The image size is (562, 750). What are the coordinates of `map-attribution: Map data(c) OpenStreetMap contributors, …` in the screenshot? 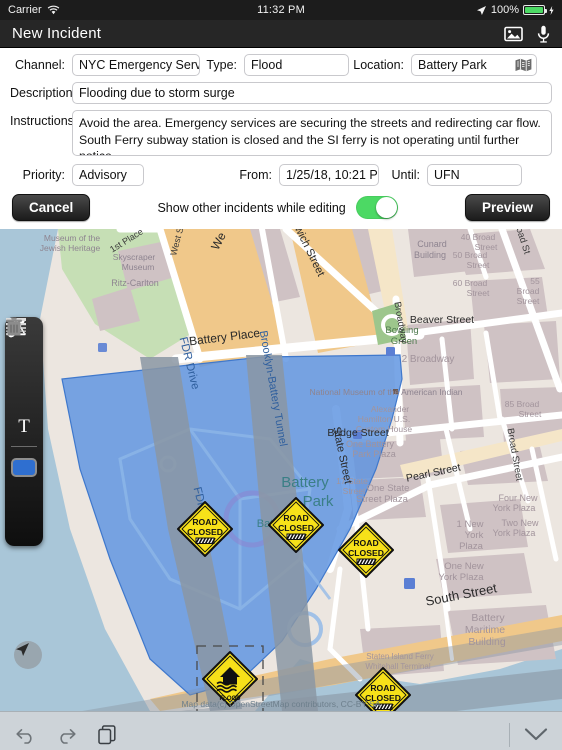 It's located at (281, 704).